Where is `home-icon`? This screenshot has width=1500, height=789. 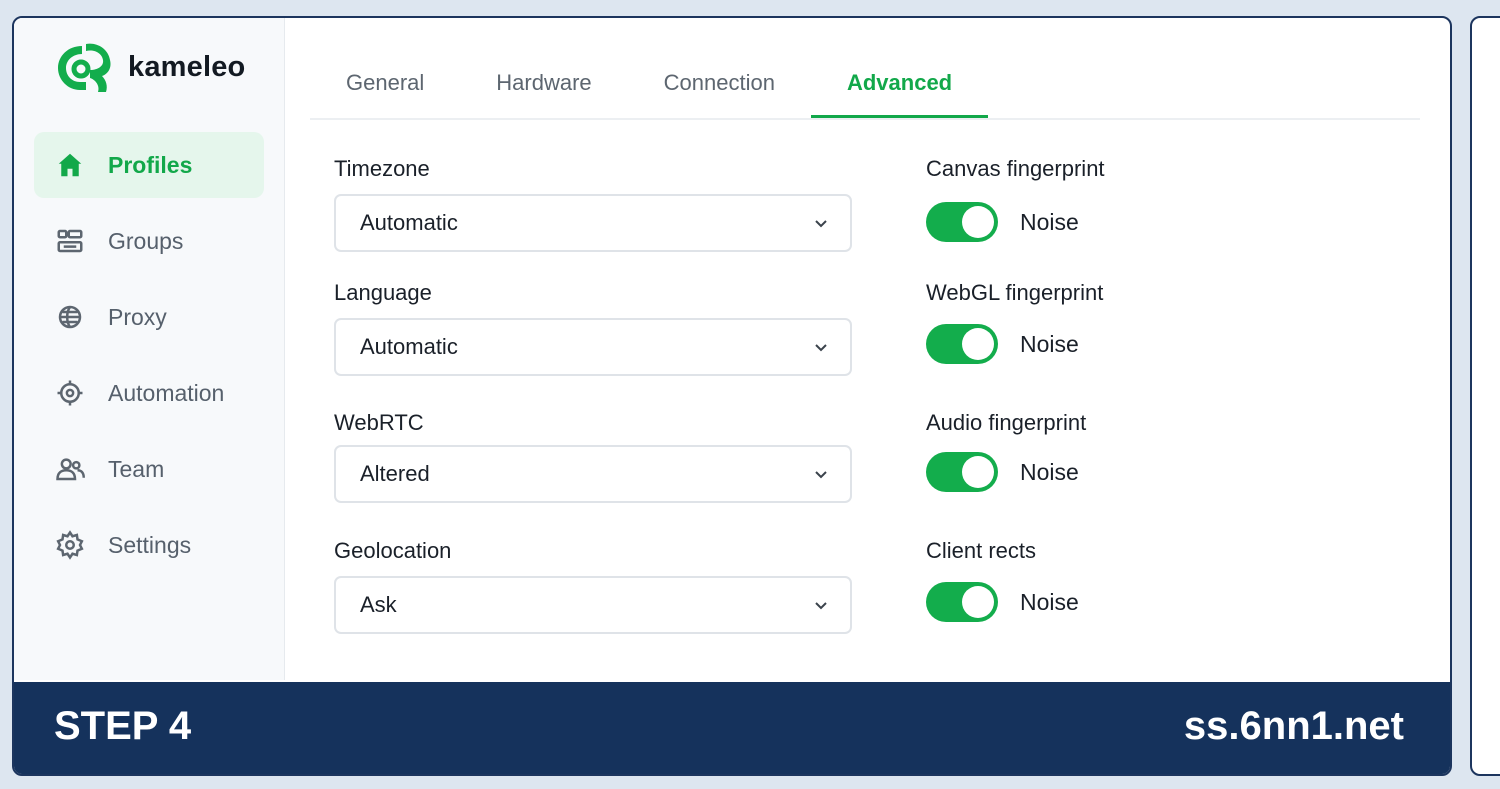
home-icon is located at coordinates (70, 165).